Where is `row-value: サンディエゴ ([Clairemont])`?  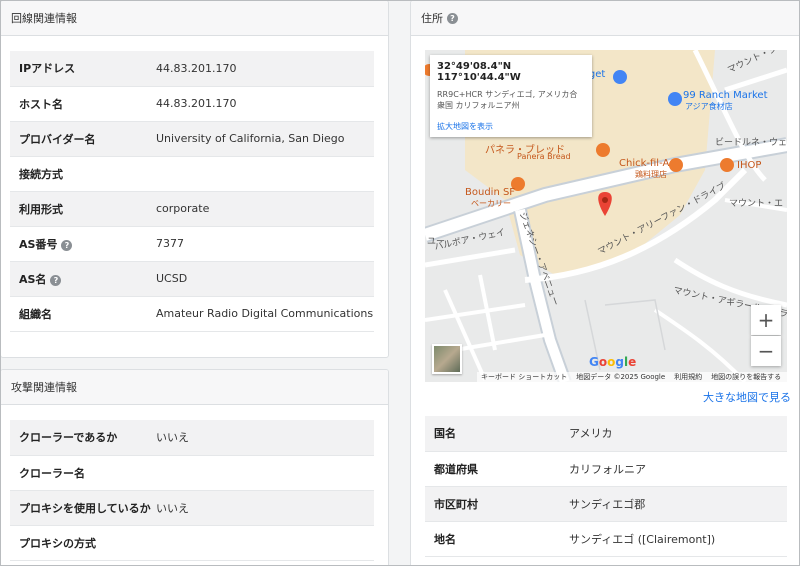
row-value: サンディエゴ ([Clairemont]) is located at coordinates (678, 539).